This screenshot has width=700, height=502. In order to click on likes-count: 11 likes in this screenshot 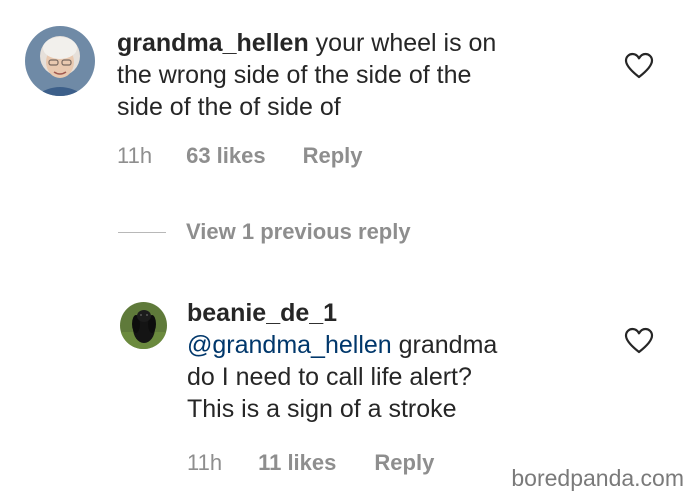, I will do `click(297, 463)`.